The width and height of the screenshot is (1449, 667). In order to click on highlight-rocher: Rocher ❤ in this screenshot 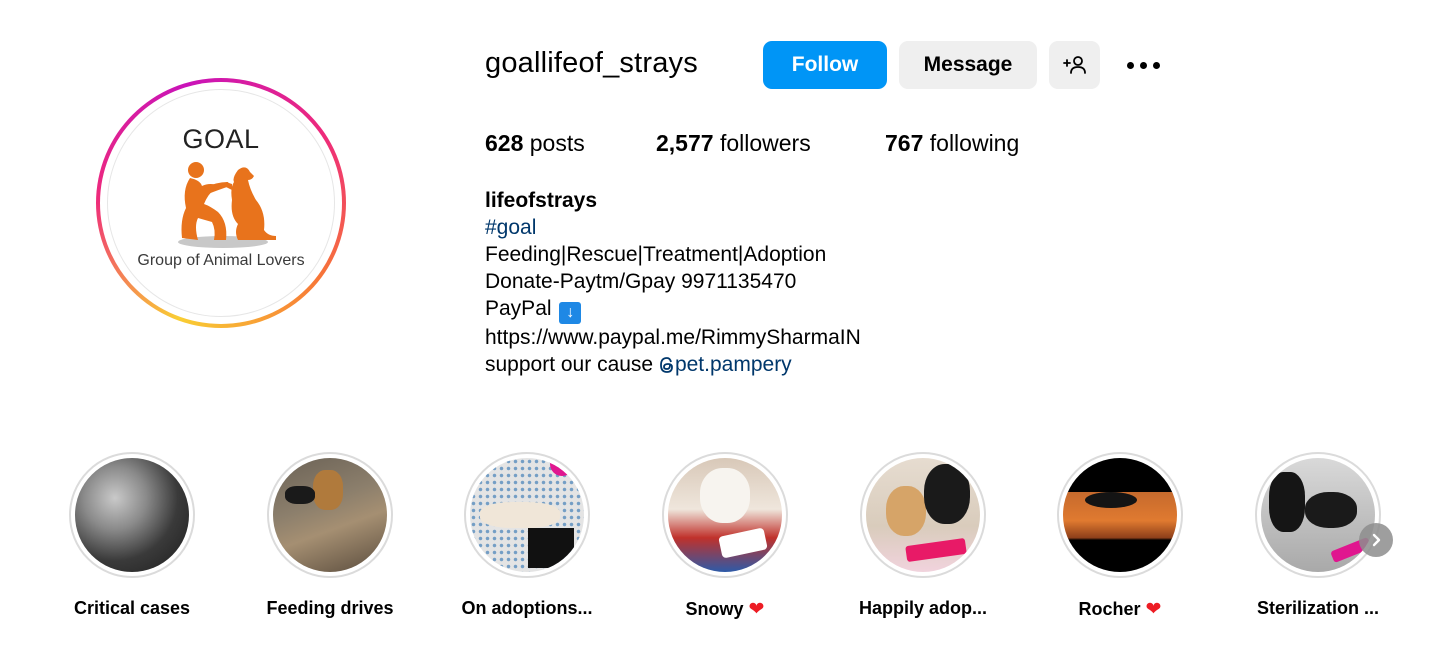, I will do `click(1120, 536)`.